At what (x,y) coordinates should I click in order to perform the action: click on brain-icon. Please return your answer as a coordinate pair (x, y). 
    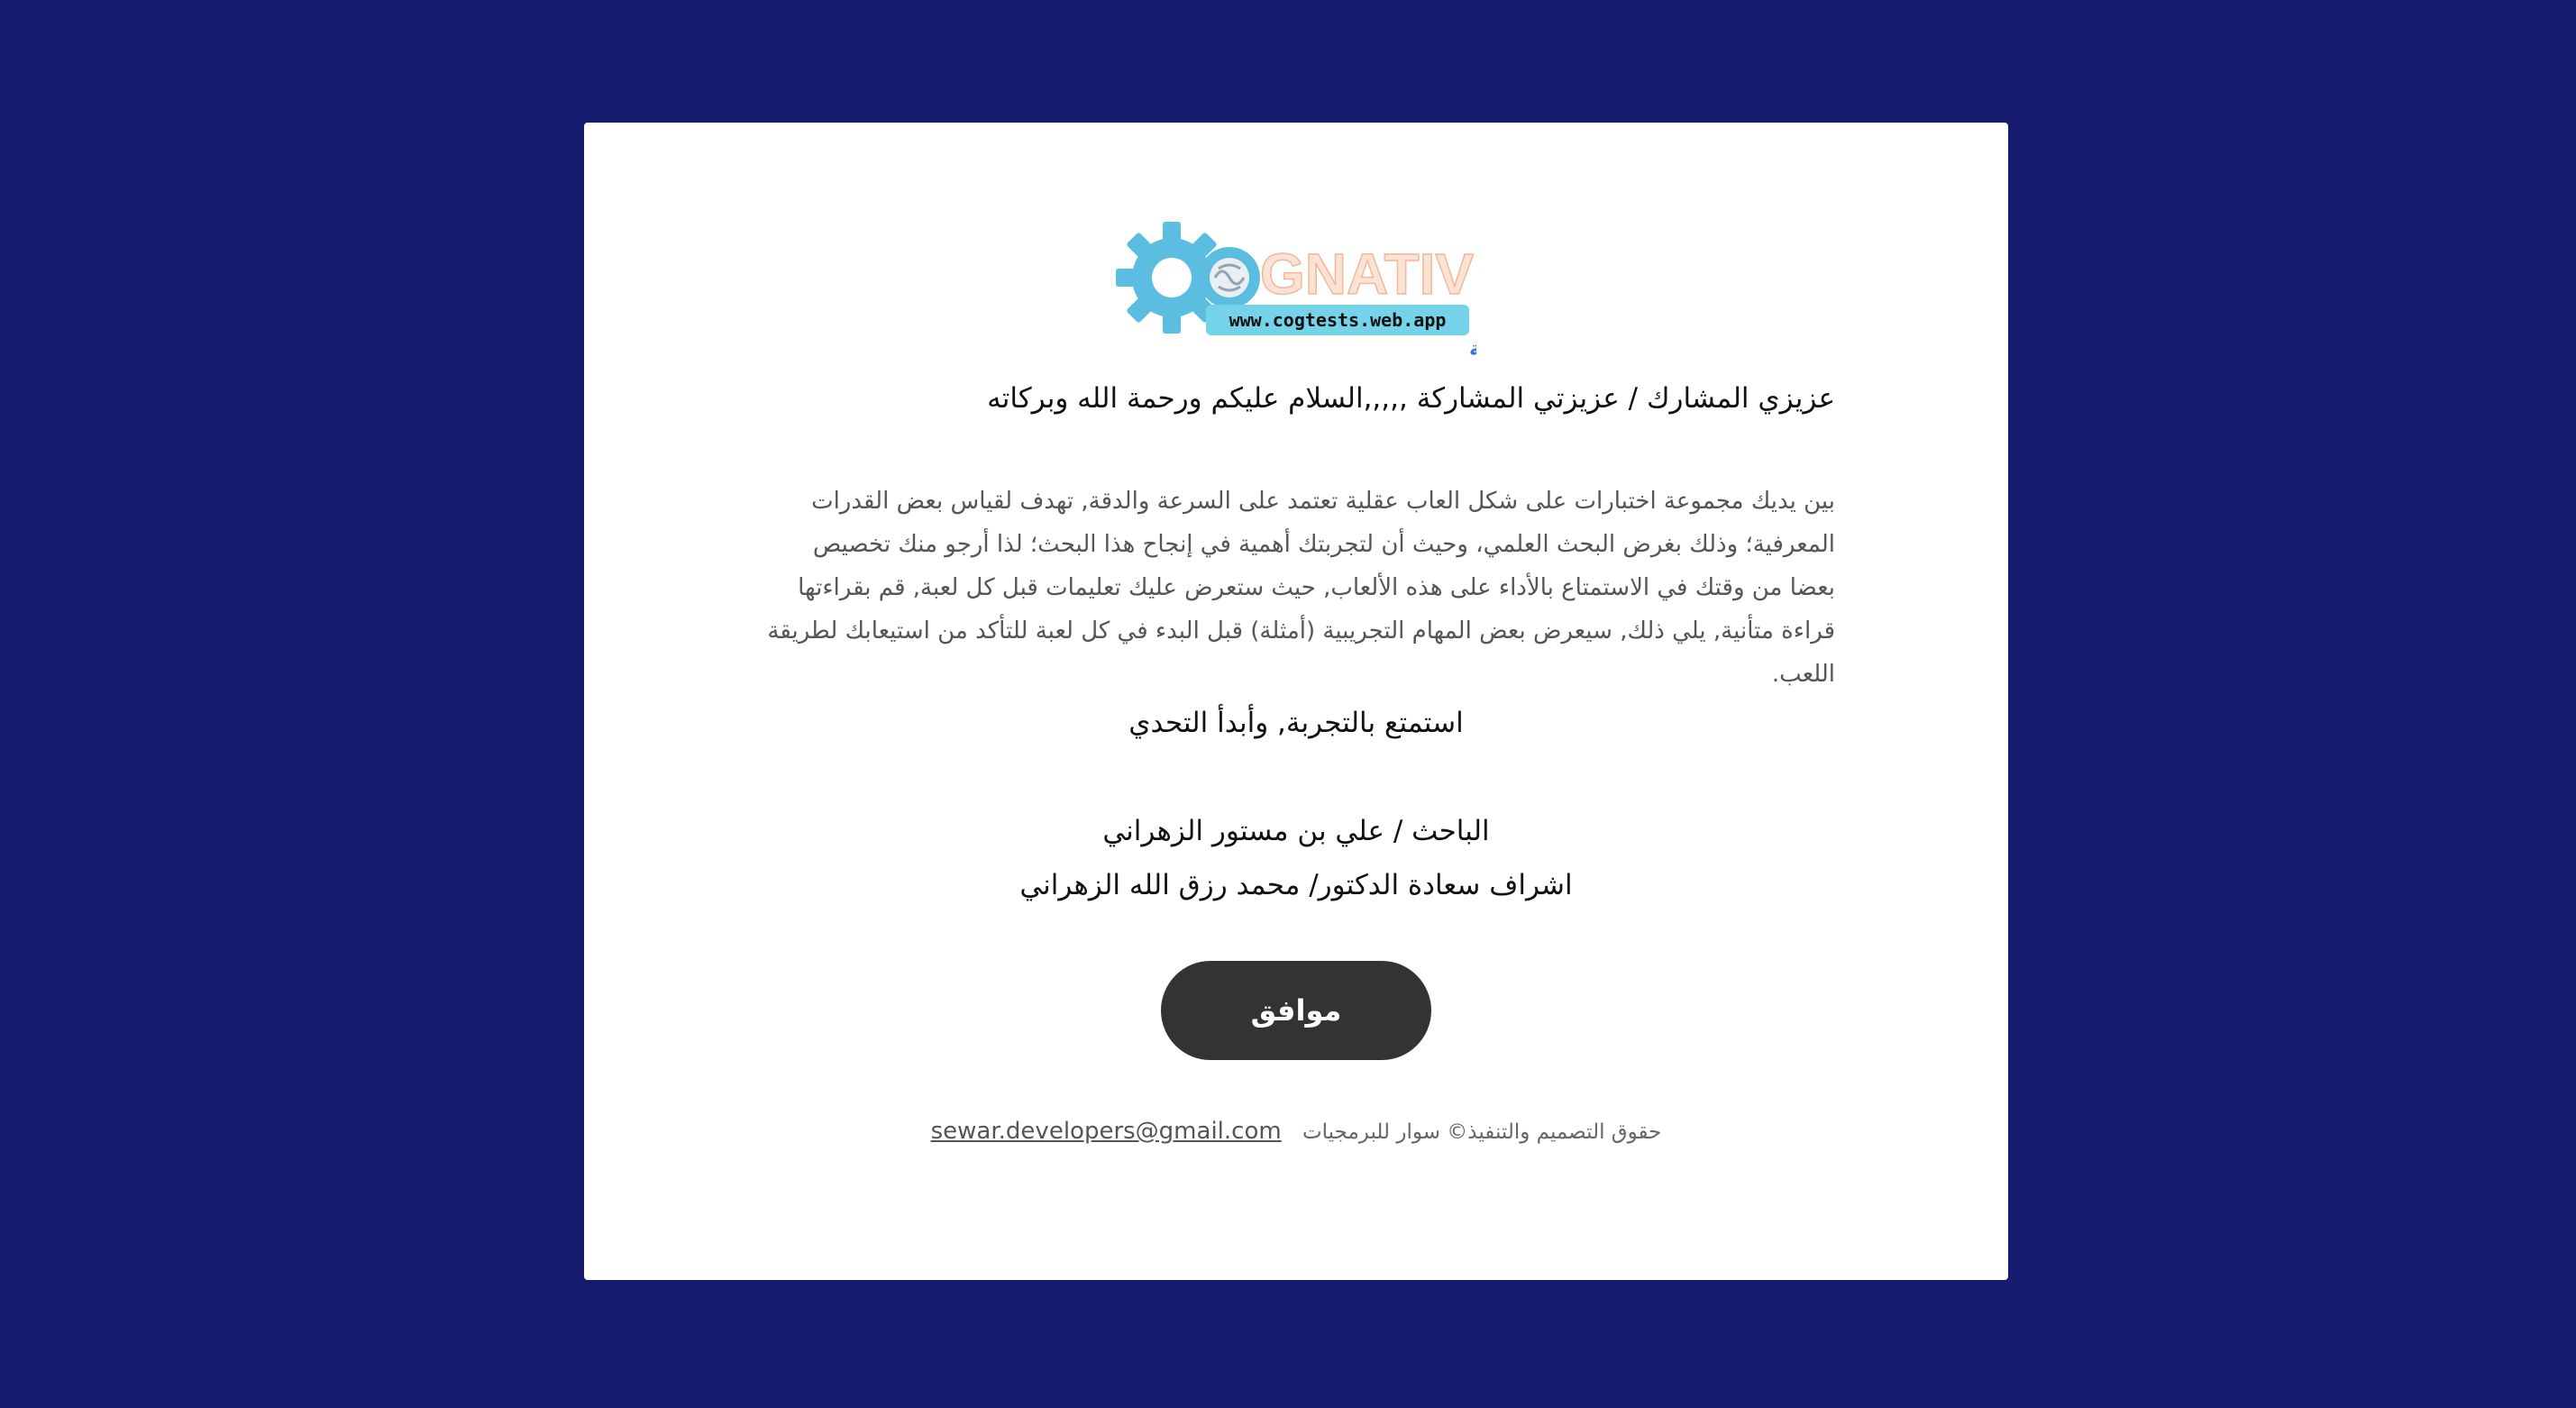
    Looking at the image, I should click on (1229, 277).